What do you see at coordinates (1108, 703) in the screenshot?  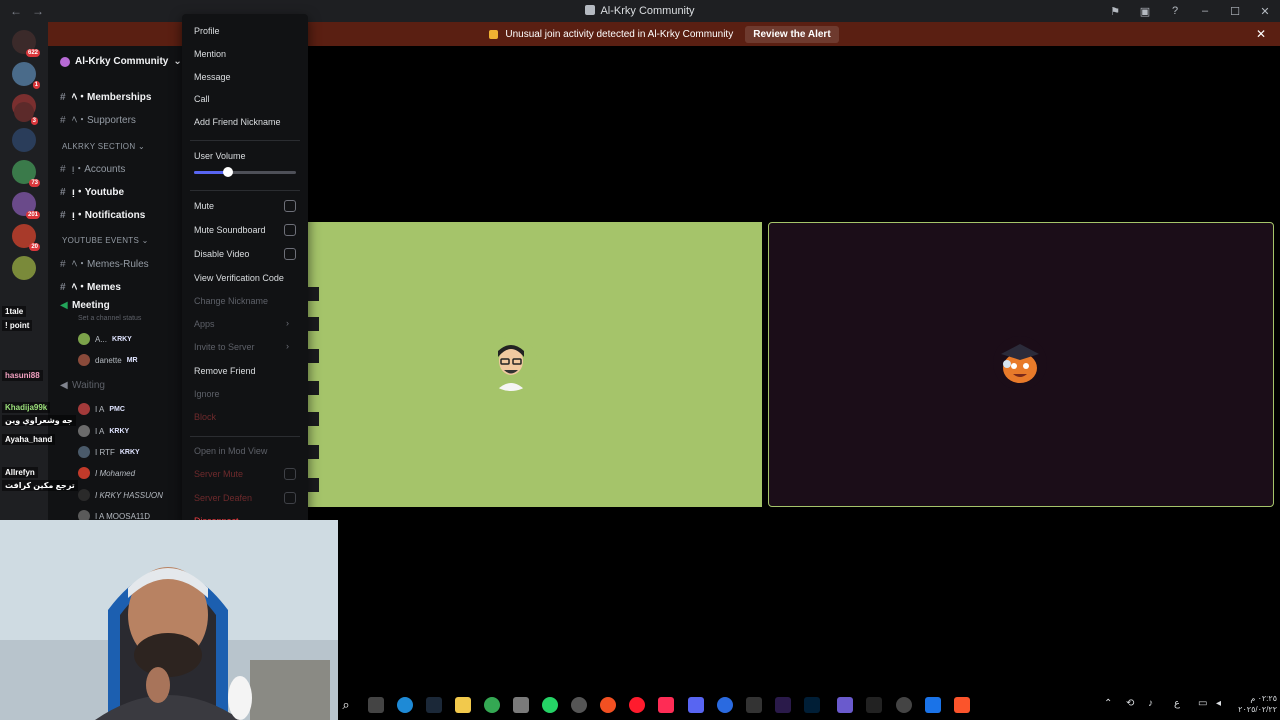 I see `chevron-up-icon: ⌃` at bounding box center [1108, 703].